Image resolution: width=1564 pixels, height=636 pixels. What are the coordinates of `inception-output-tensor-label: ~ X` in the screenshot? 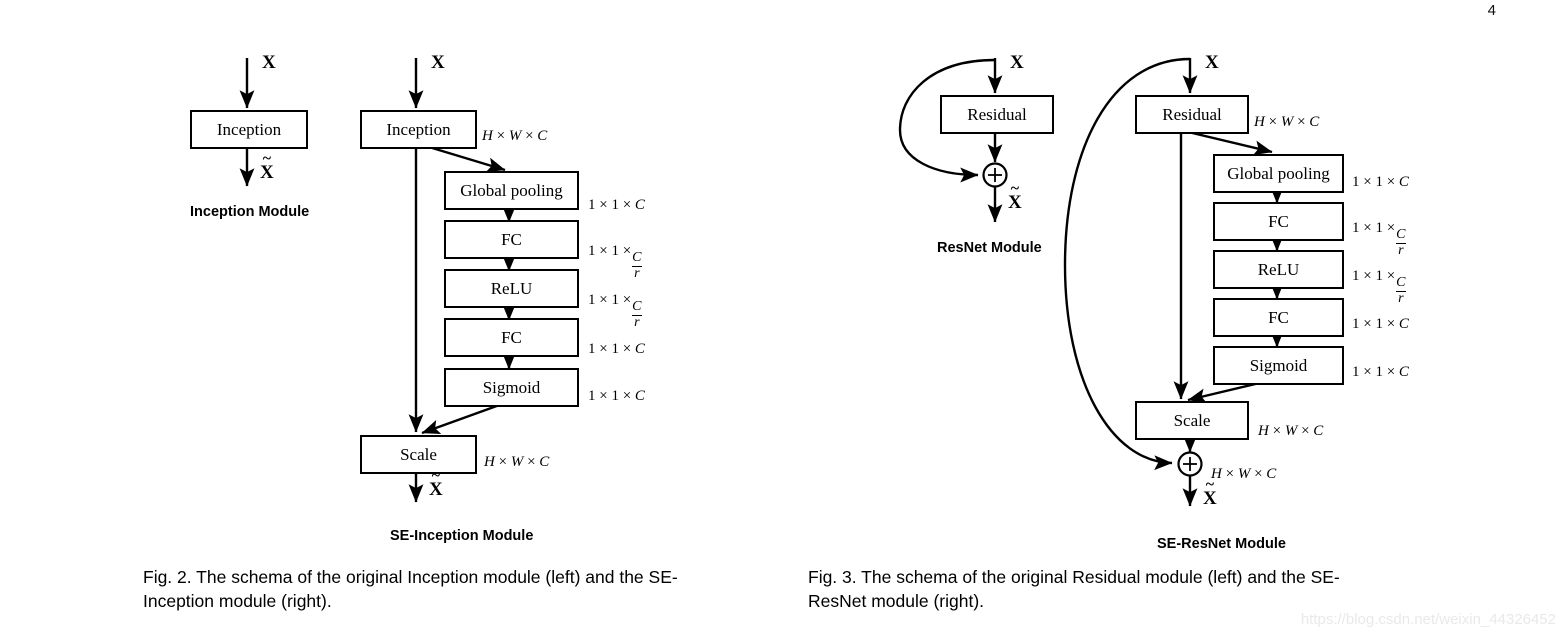 It's located at (267, 166).